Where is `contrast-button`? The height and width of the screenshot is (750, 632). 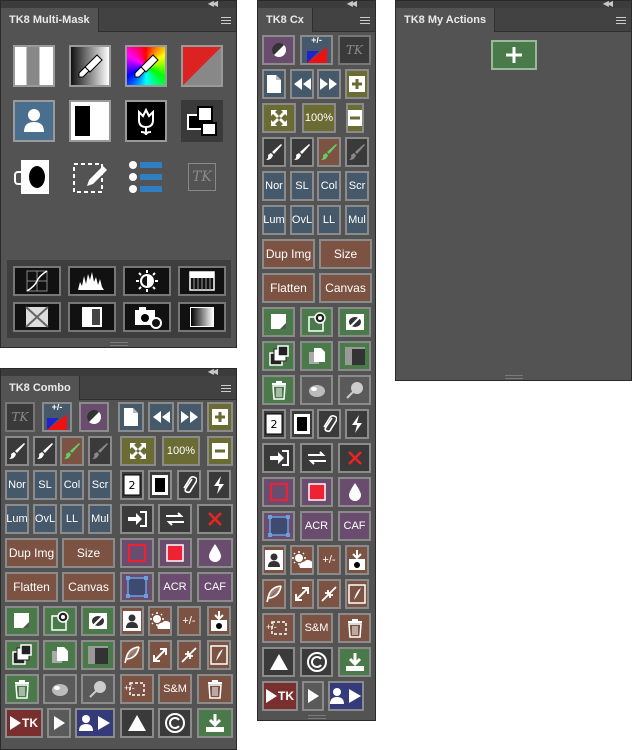 contrast-button is located at coordinates (278, 50).